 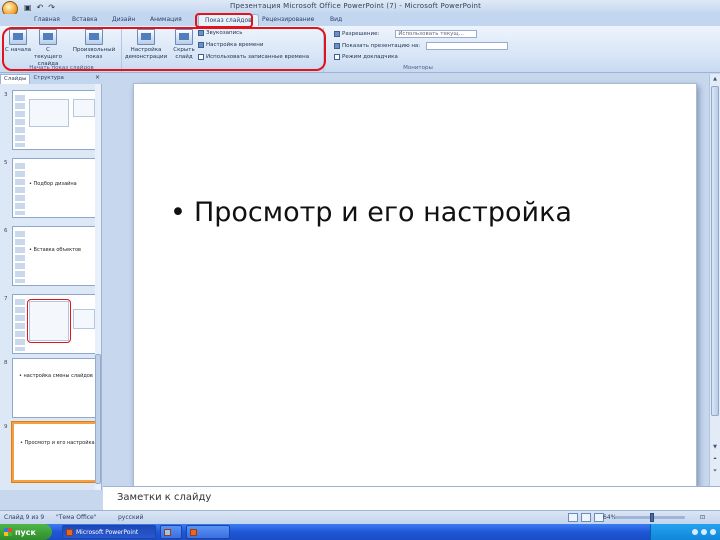 What do you see at coordinates (166, 19) in the screenshot?
I see `tab-animation: Анимация` at bounding box center [166, 19].